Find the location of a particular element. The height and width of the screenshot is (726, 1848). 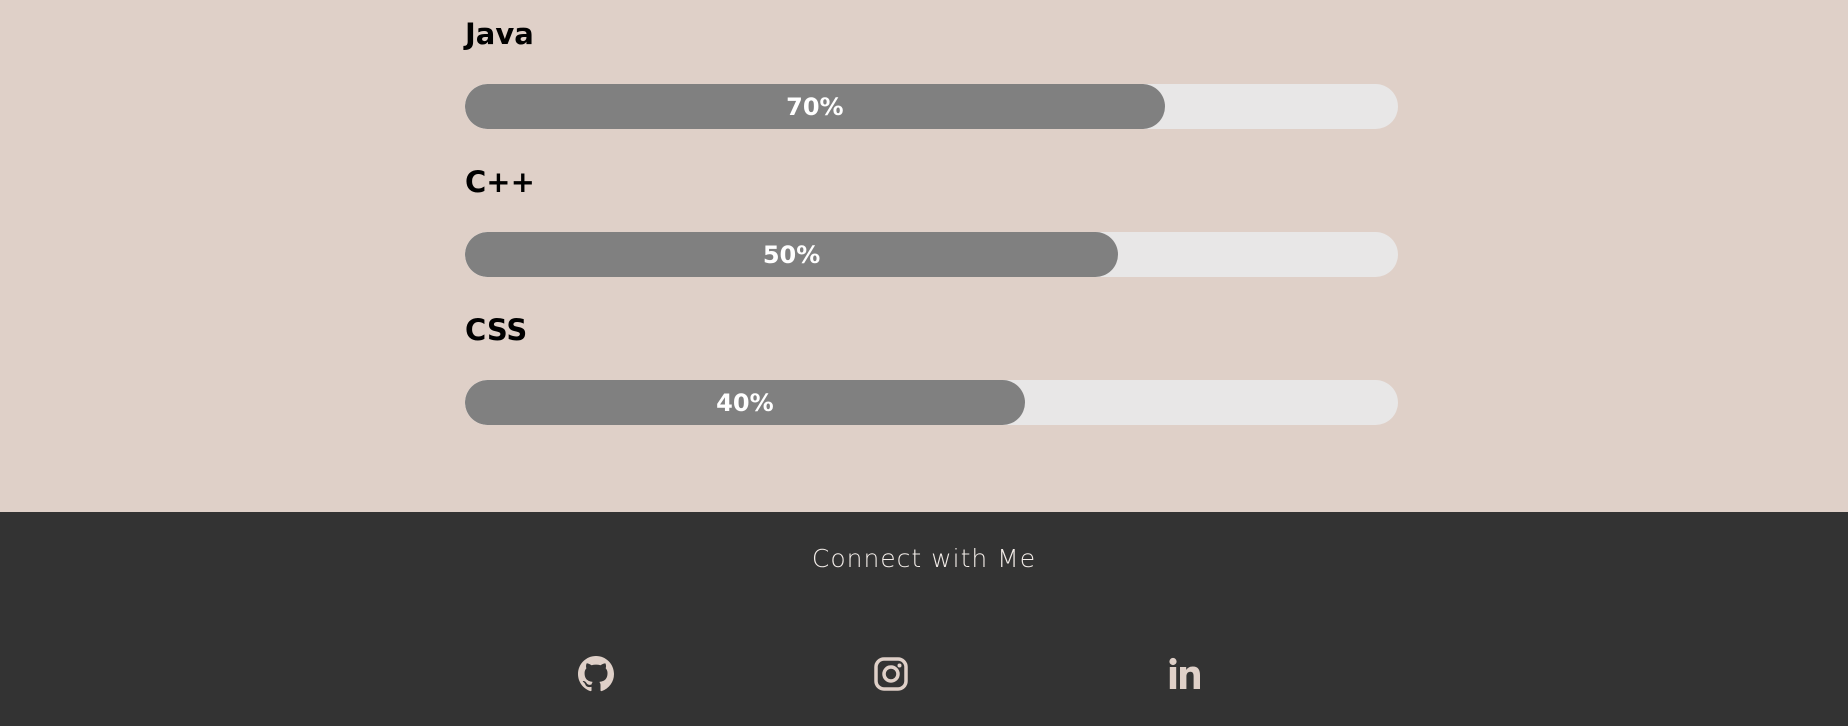

skill-name: C++ is located at coordinates (500, 182).